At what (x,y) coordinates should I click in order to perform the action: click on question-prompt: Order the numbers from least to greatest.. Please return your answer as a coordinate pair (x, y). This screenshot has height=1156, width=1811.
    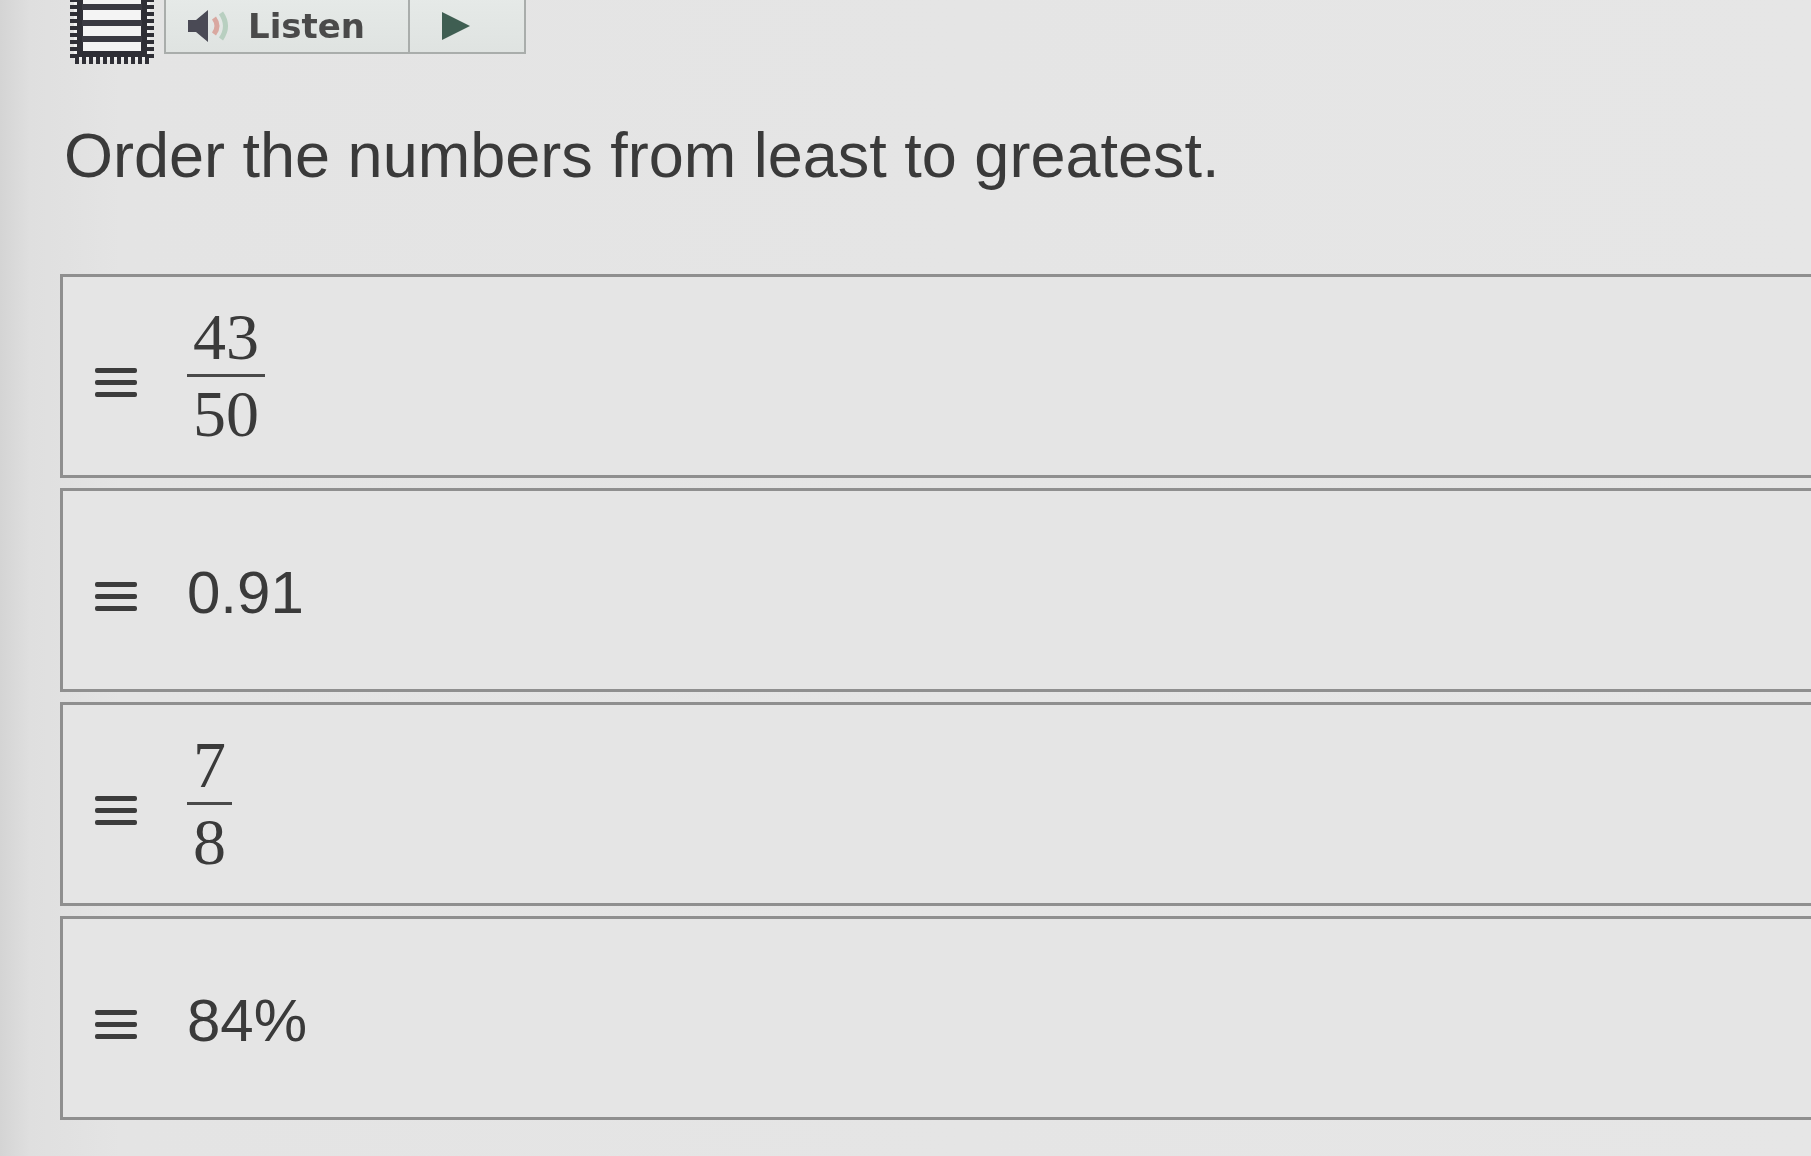
    Looking at the image, I should click on (642, 155).